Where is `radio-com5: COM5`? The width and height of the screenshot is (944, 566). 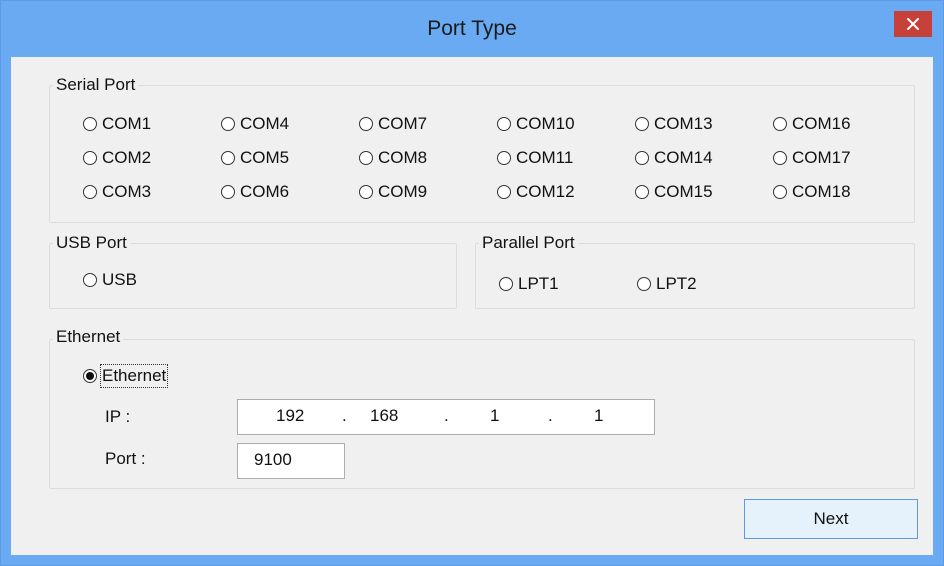
radio-com5: COM5 is located at coordinates (255, 158).